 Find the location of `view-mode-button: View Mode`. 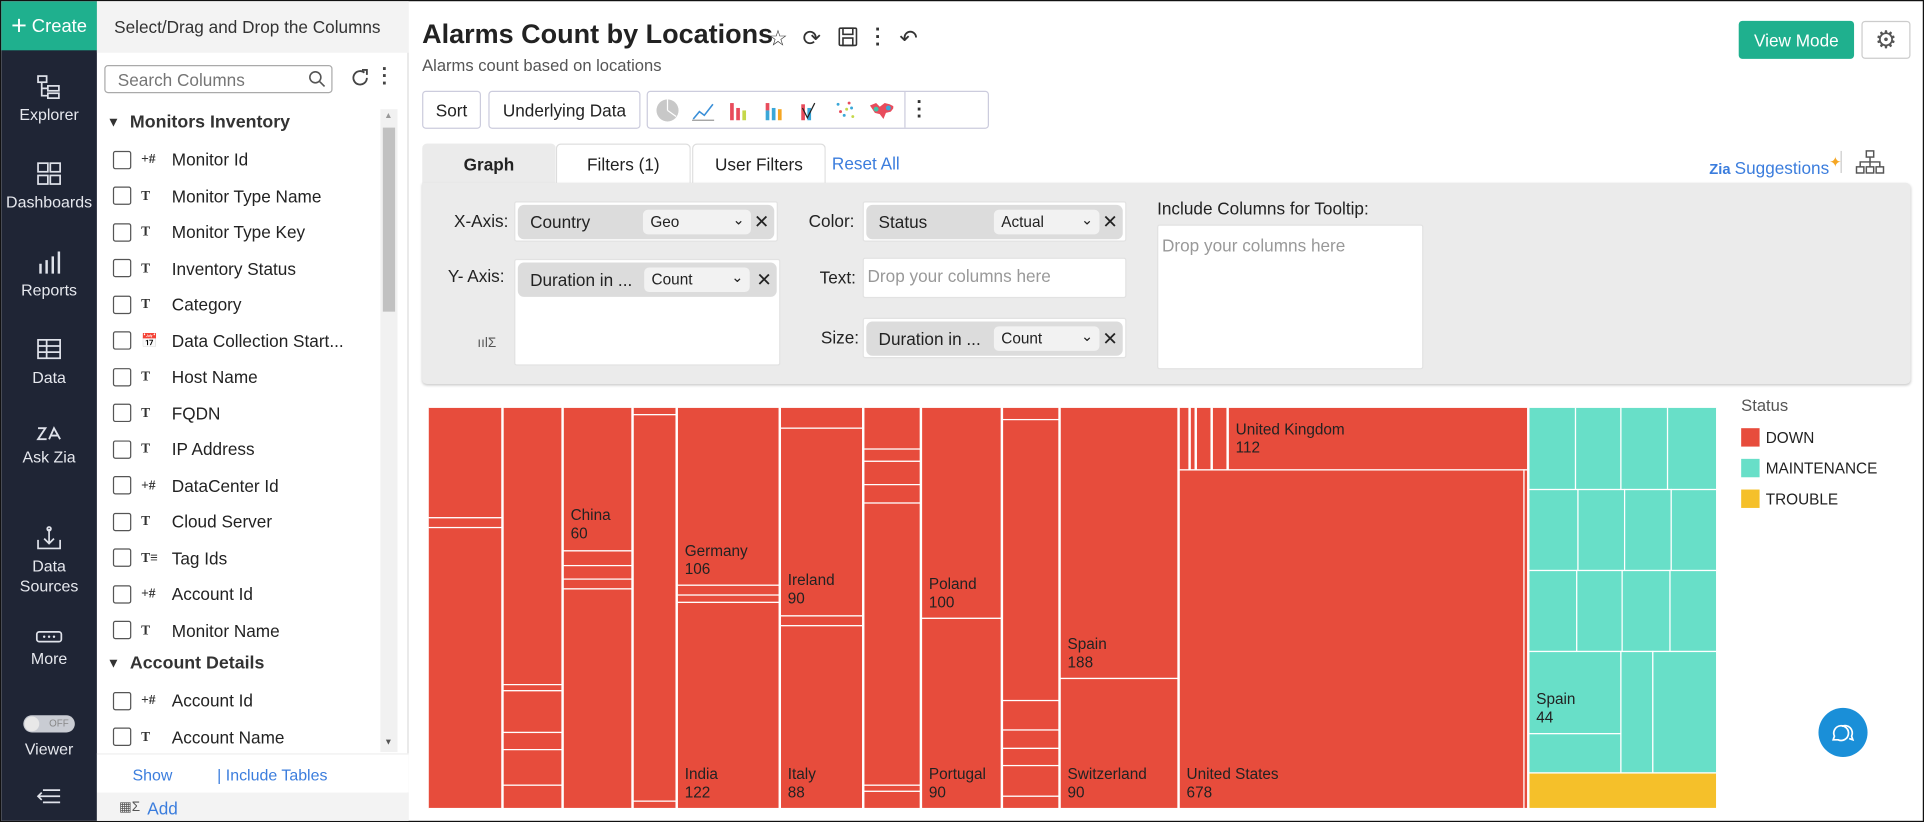

view-mode-button: View Mode is located at coordinates (1796, 39).